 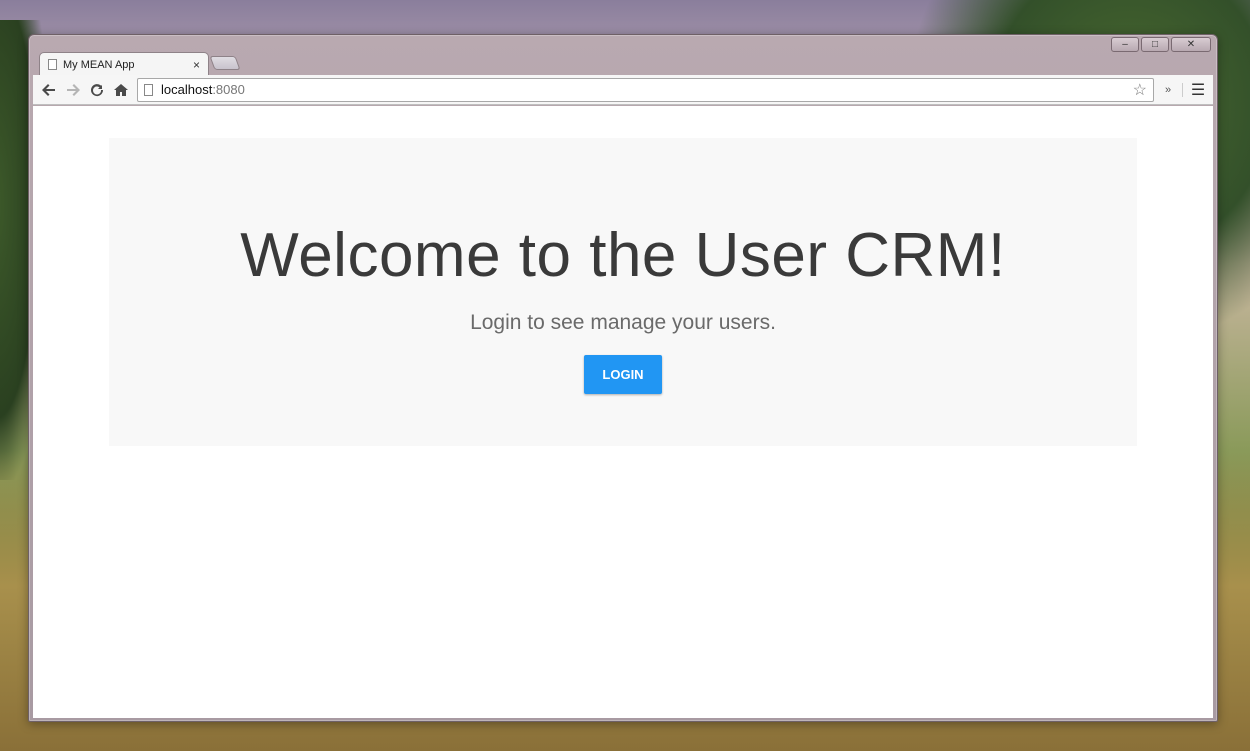 I want to click on back-arrow-icon, so click(x=49, y=90).